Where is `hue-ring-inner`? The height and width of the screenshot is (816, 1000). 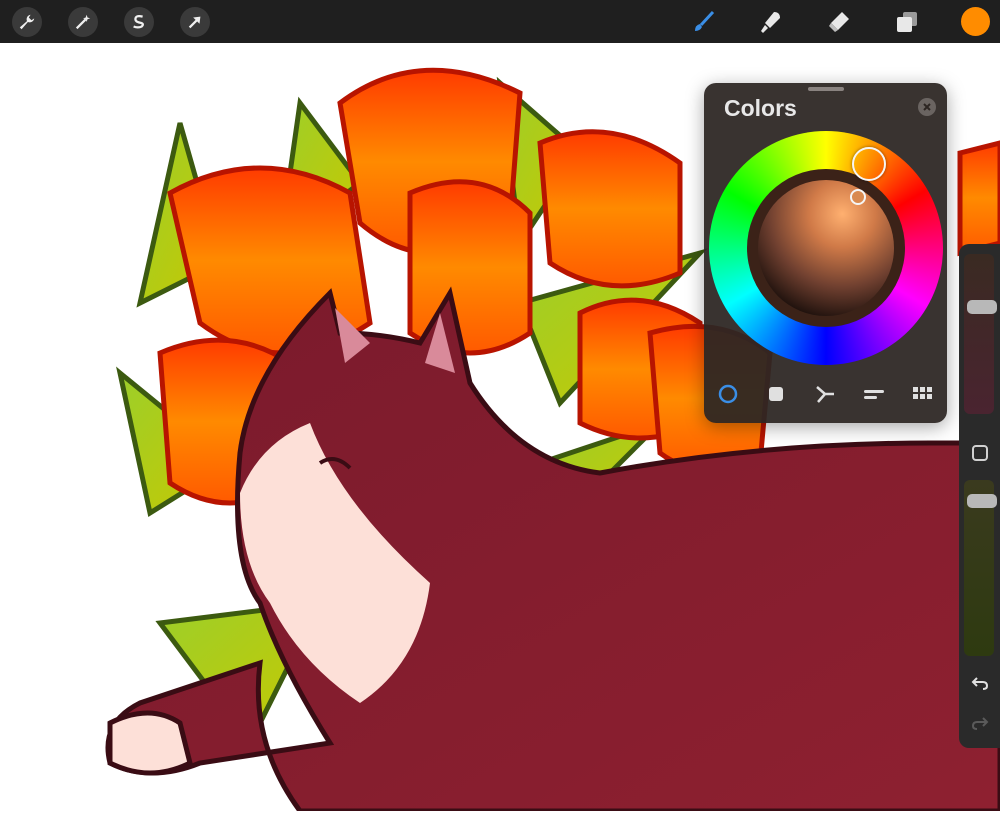
hue-ring-inner is located at coordinates (826, 248).